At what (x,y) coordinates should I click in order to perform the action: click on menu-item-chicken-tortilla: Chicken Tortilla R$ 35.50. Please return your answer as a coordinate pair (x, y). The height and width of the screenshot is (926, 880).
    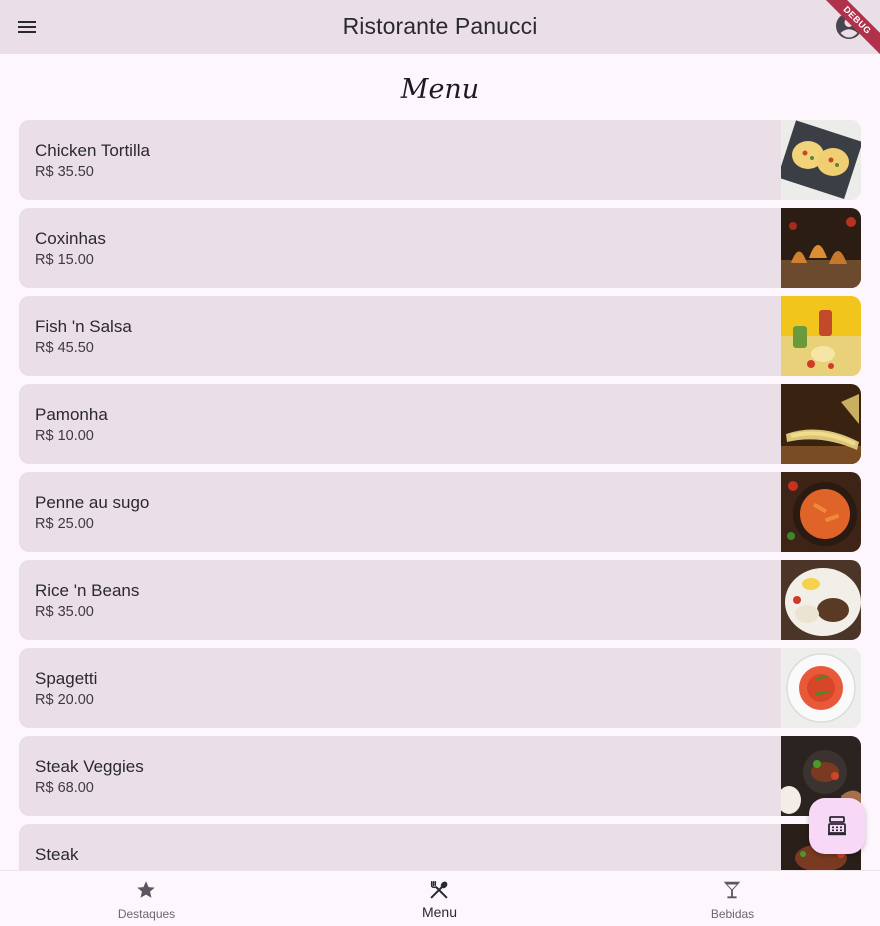
    Looking at the image, I should click on (440, 160).